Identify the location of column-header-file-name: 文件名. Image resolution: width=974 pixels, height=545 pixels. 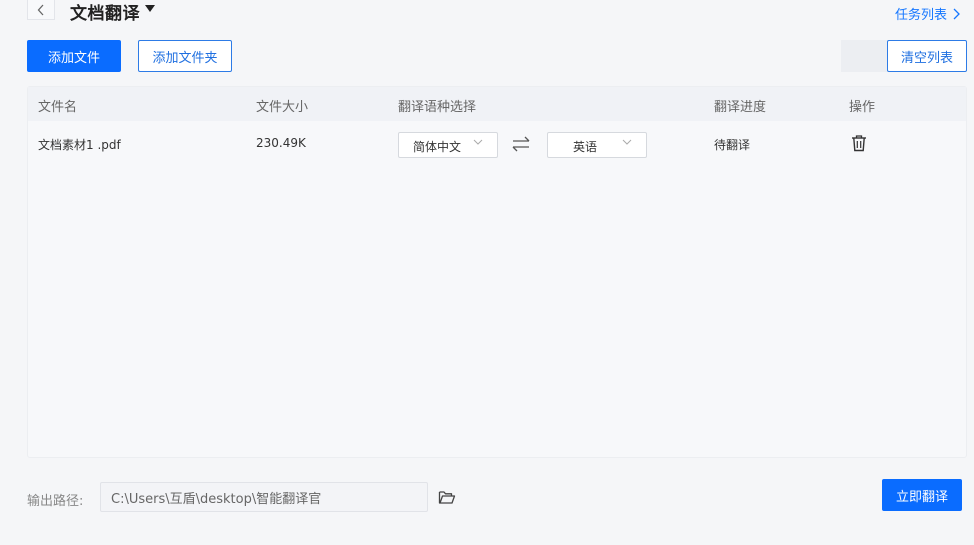
(58, 107).